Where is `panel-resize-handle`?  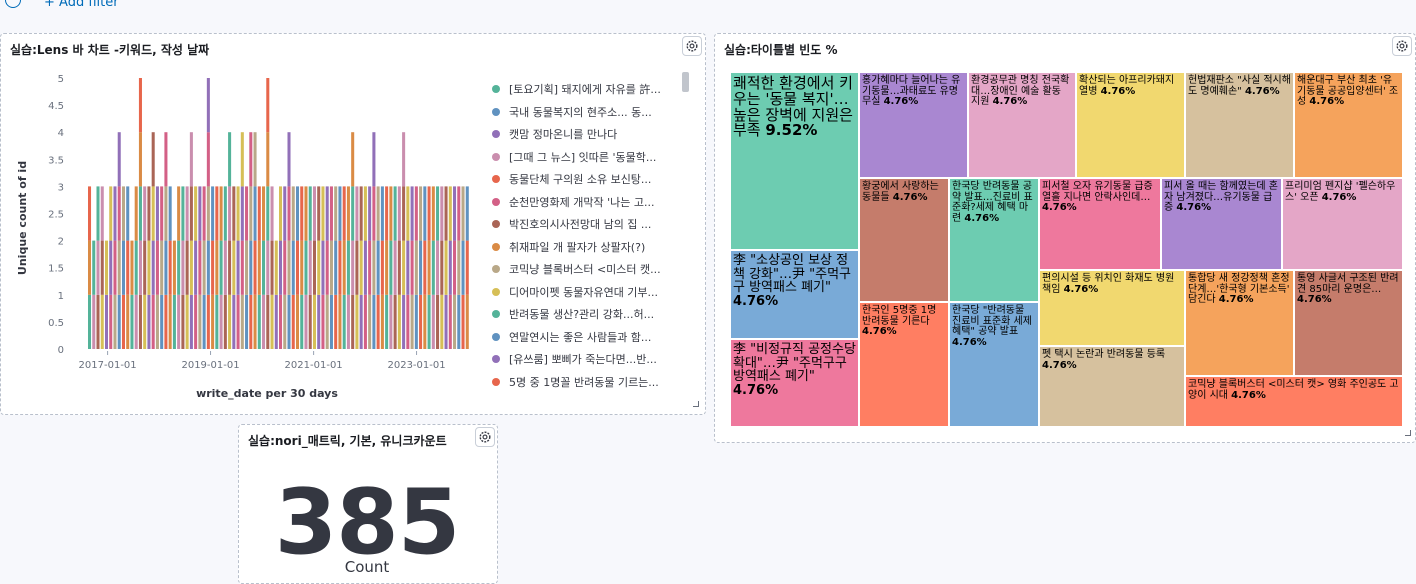 panel-resize-handle is located at coordinates (696, 404).